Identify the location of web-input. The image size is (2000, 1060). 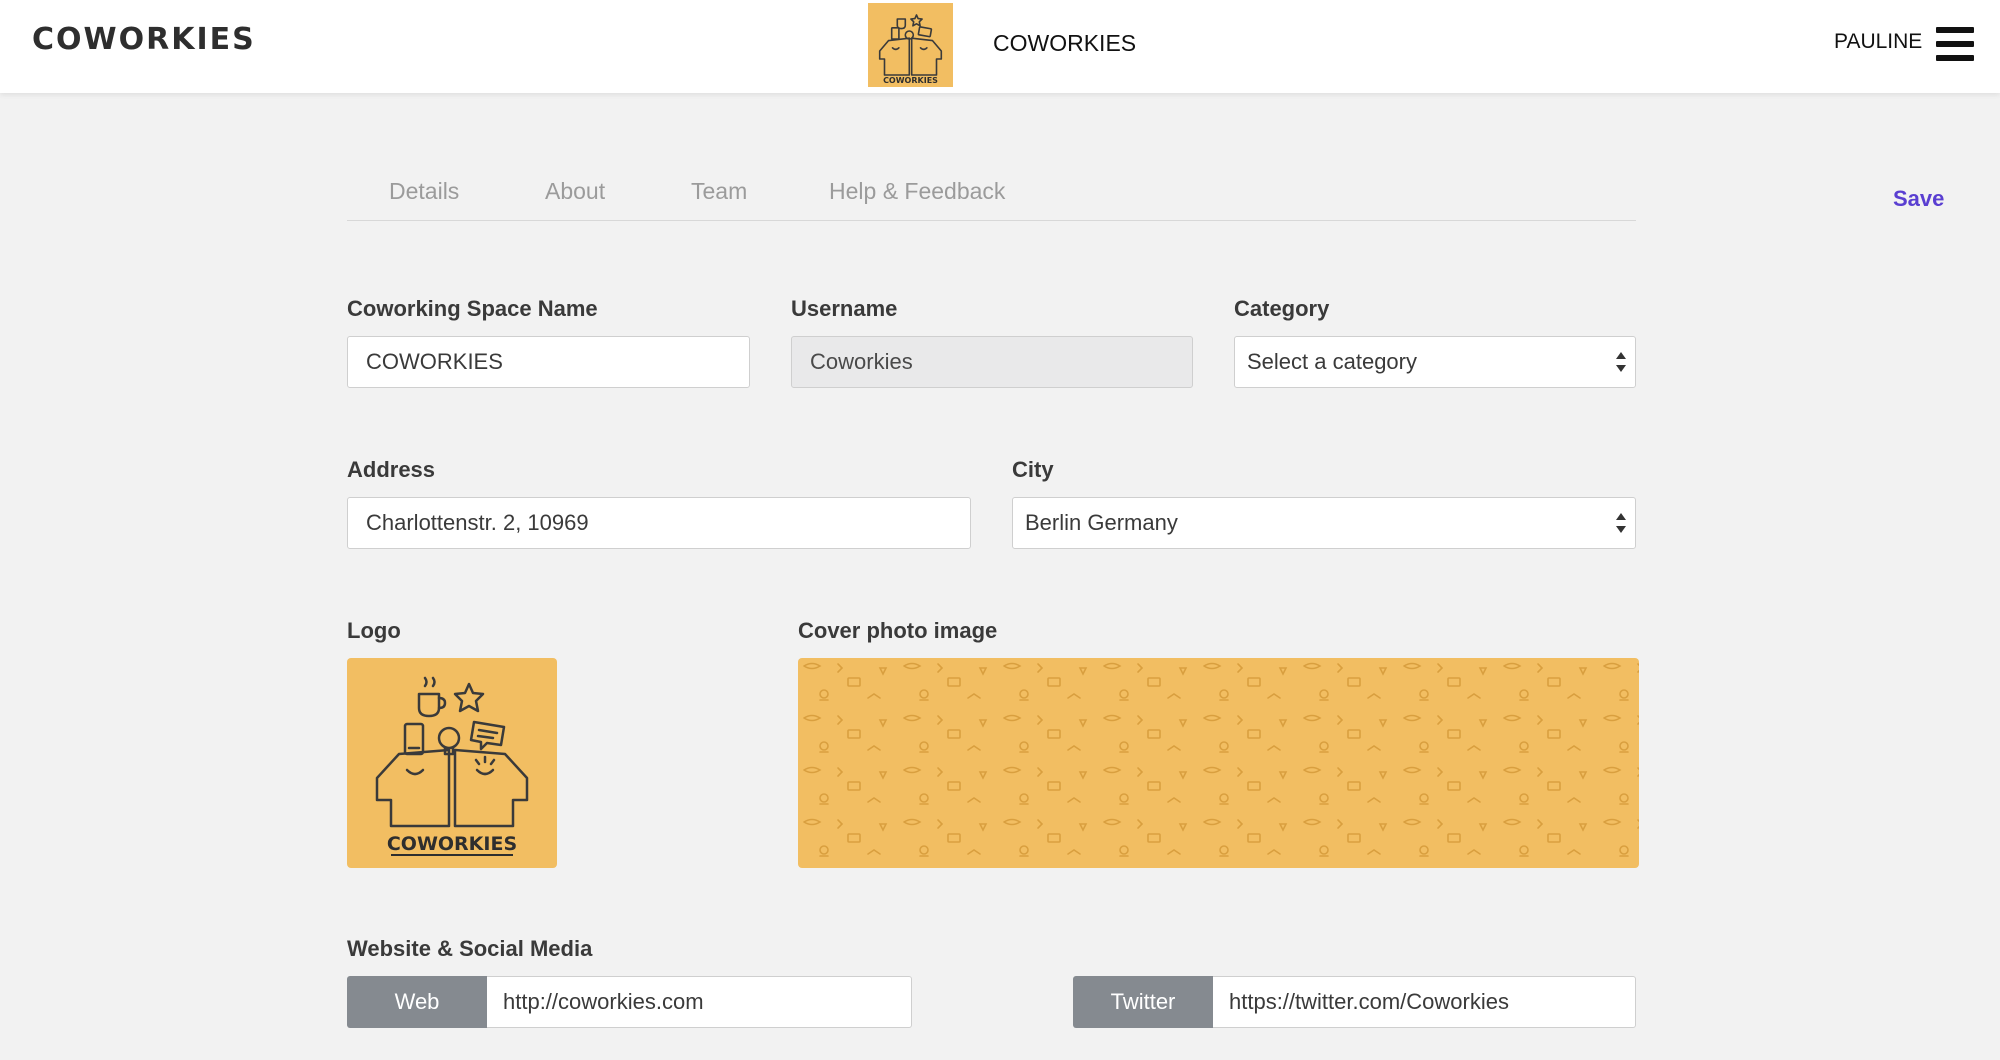
(699, 1002).